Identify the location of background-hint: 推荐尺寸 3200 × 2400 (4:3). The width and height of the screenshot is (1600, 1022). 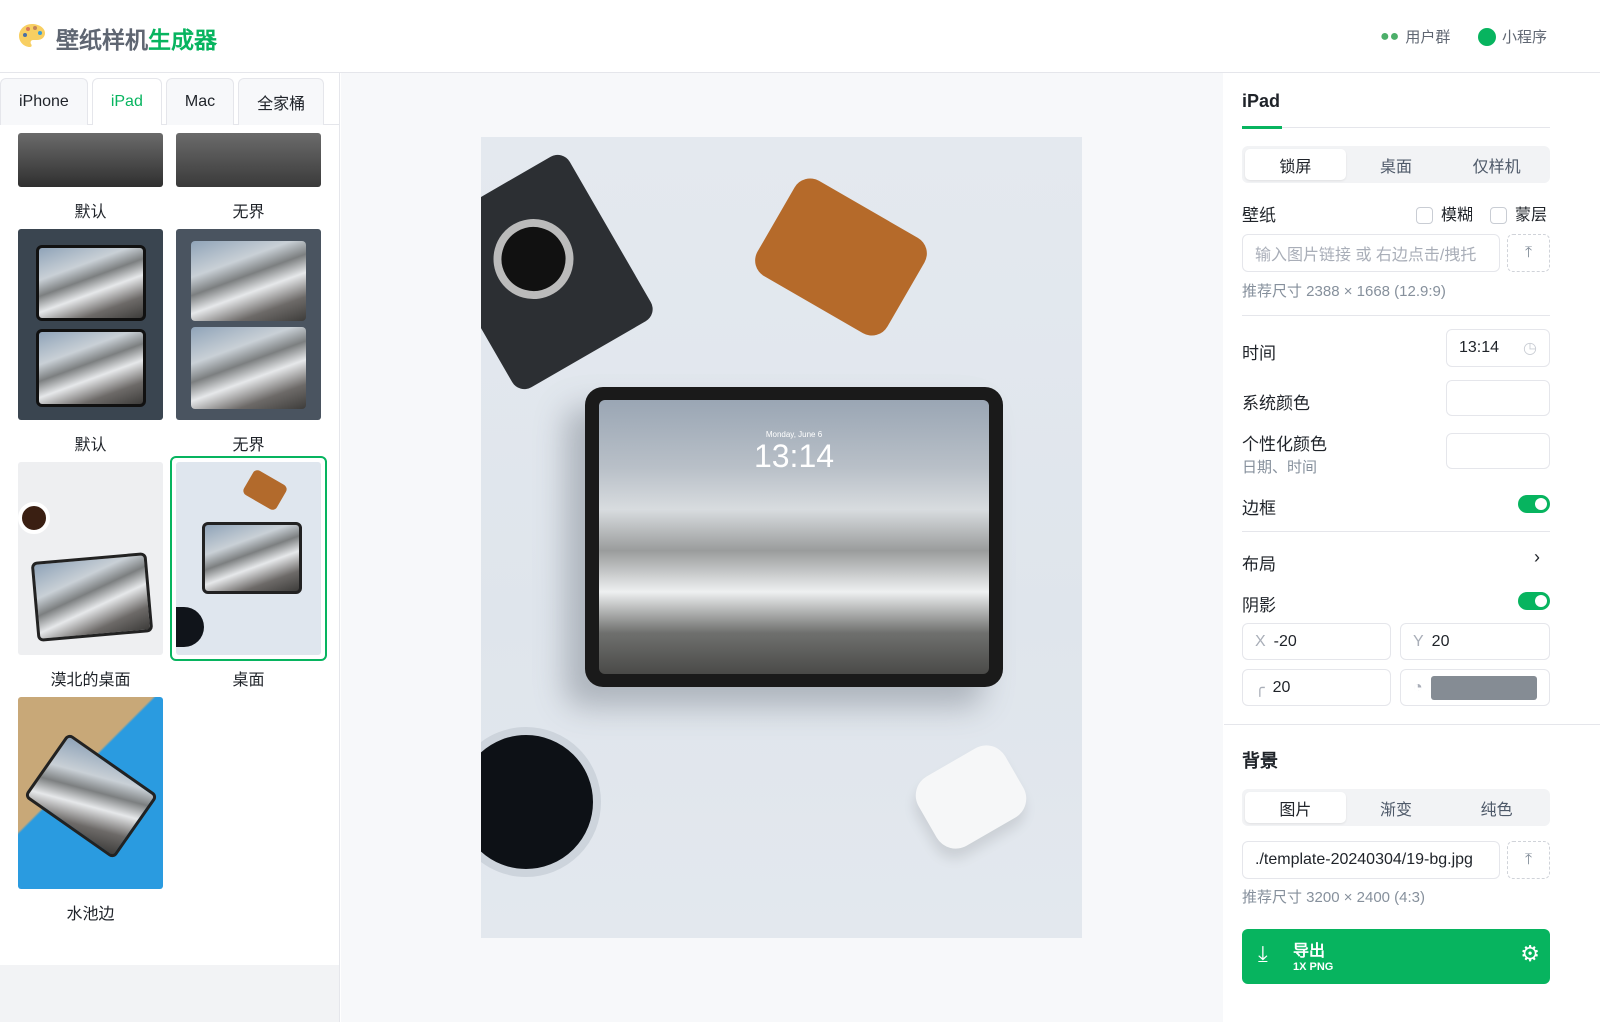
(1334, 897).